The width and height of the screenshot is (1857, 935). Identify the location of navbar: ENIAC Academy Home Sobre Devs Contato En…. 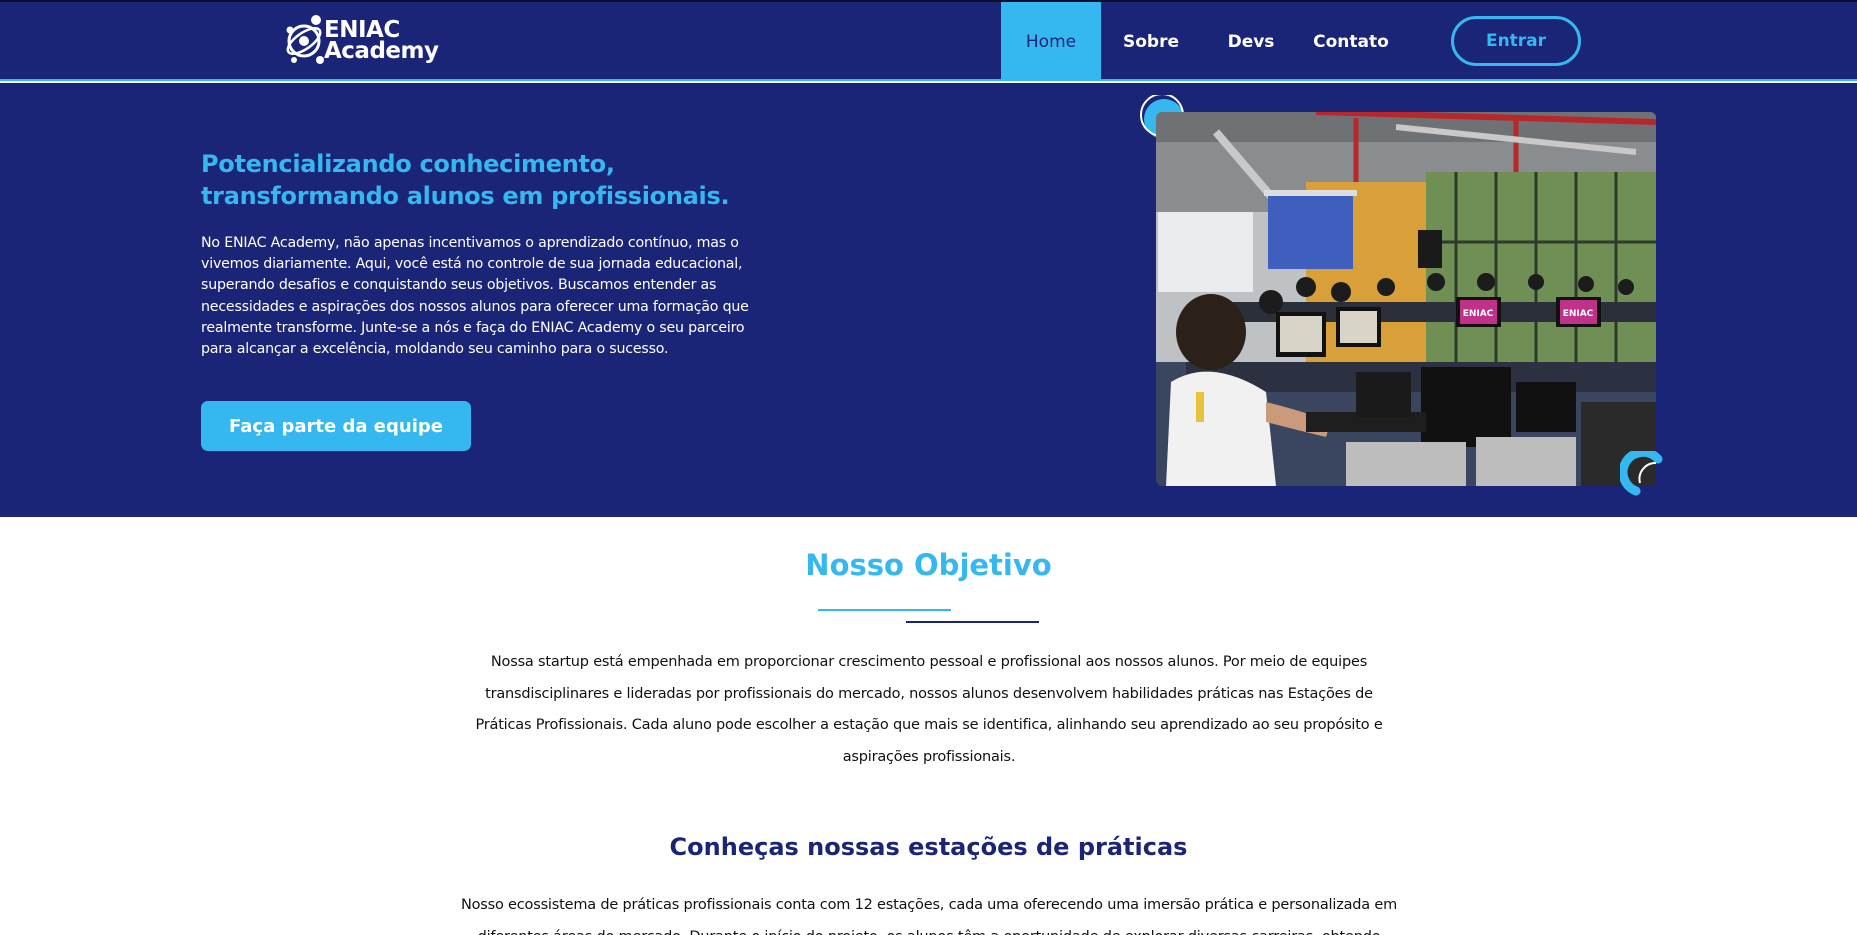
(928, 41).